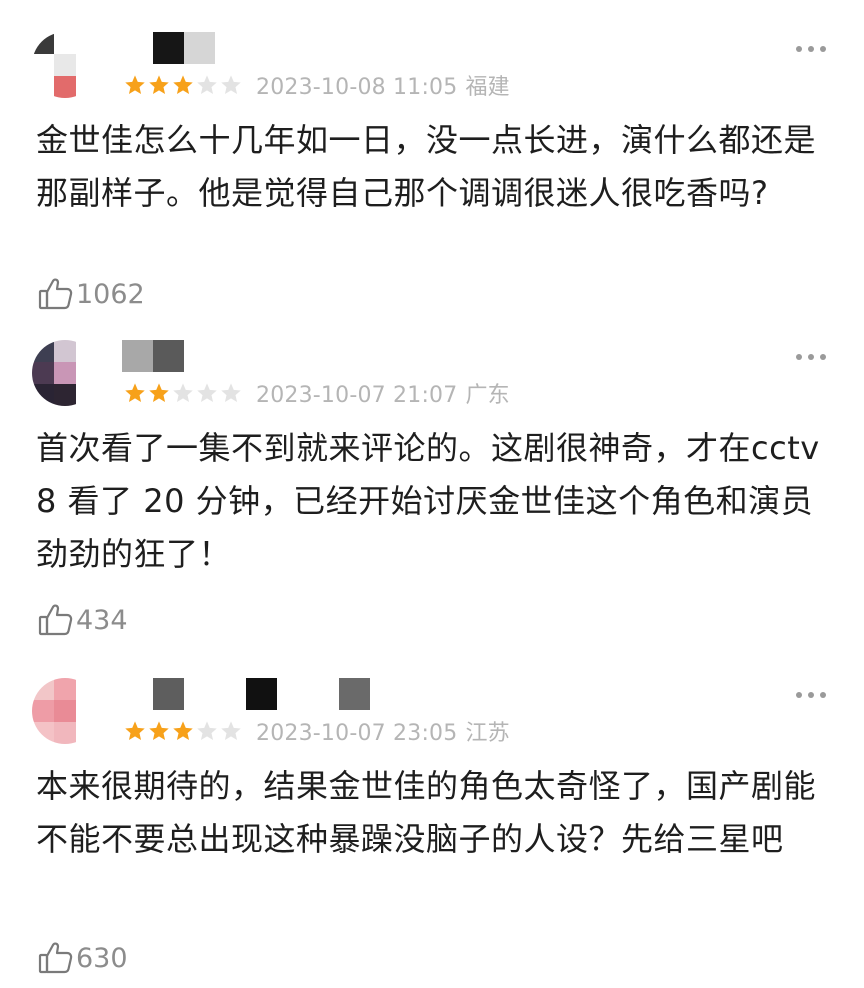 This screenshot has height=988, width=864. What do you see at coordinates (357, 395) in the screenshot?
I see `review-date: 2023-10-07 21:07` at bounding box center [357, 395].